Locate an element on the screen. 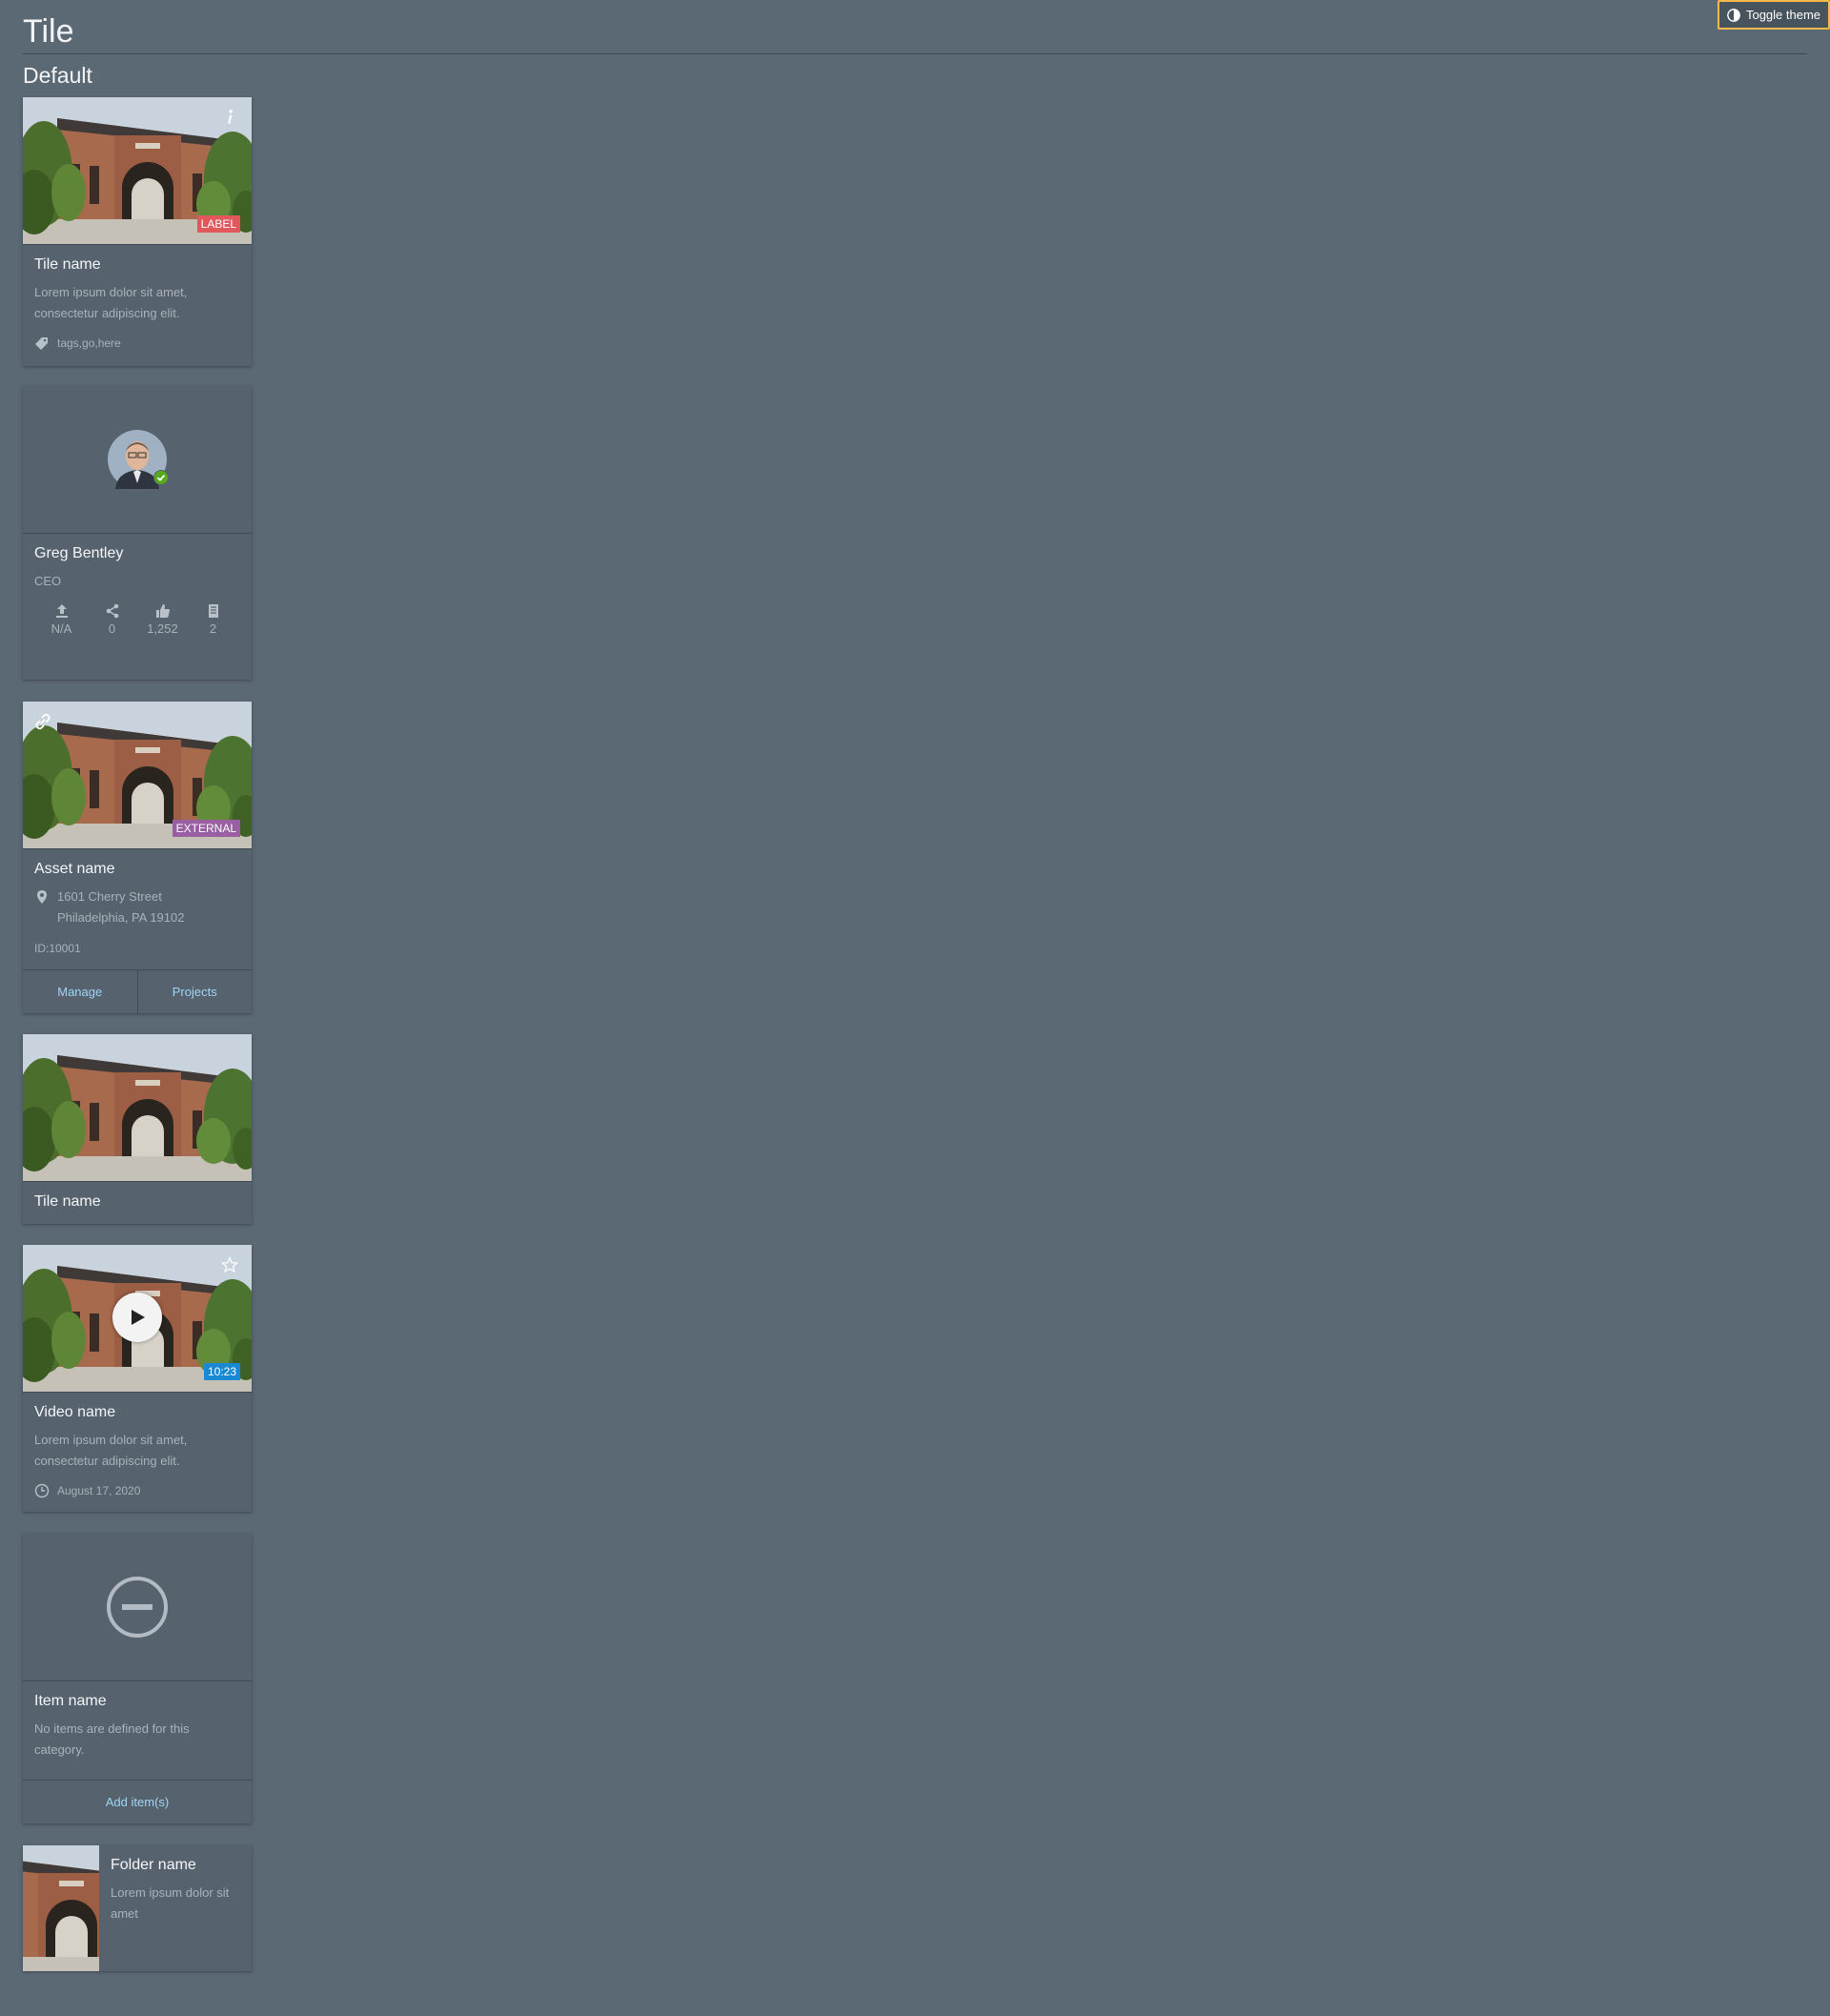 This screenshot has height=2016, width=1830. add-items-button: Add item(s) is located at coordinates (137, 1802).